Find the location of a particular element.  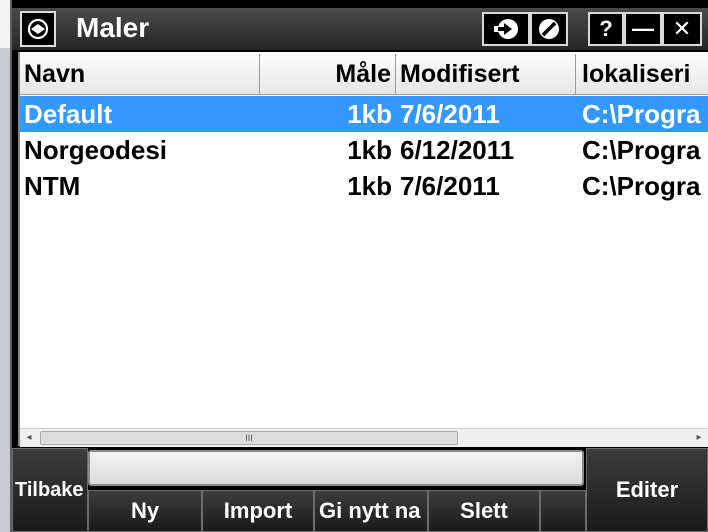

no-entry-icon is located at coordinates (549, 29).